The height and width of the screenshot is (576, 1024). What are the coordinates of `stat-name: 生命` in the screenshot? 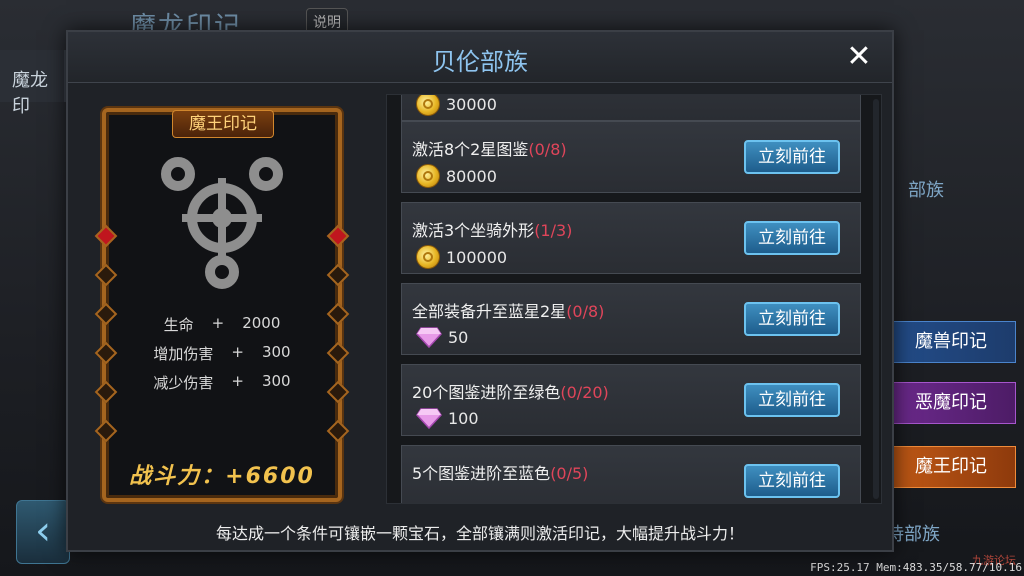 It's located at (178, 325).